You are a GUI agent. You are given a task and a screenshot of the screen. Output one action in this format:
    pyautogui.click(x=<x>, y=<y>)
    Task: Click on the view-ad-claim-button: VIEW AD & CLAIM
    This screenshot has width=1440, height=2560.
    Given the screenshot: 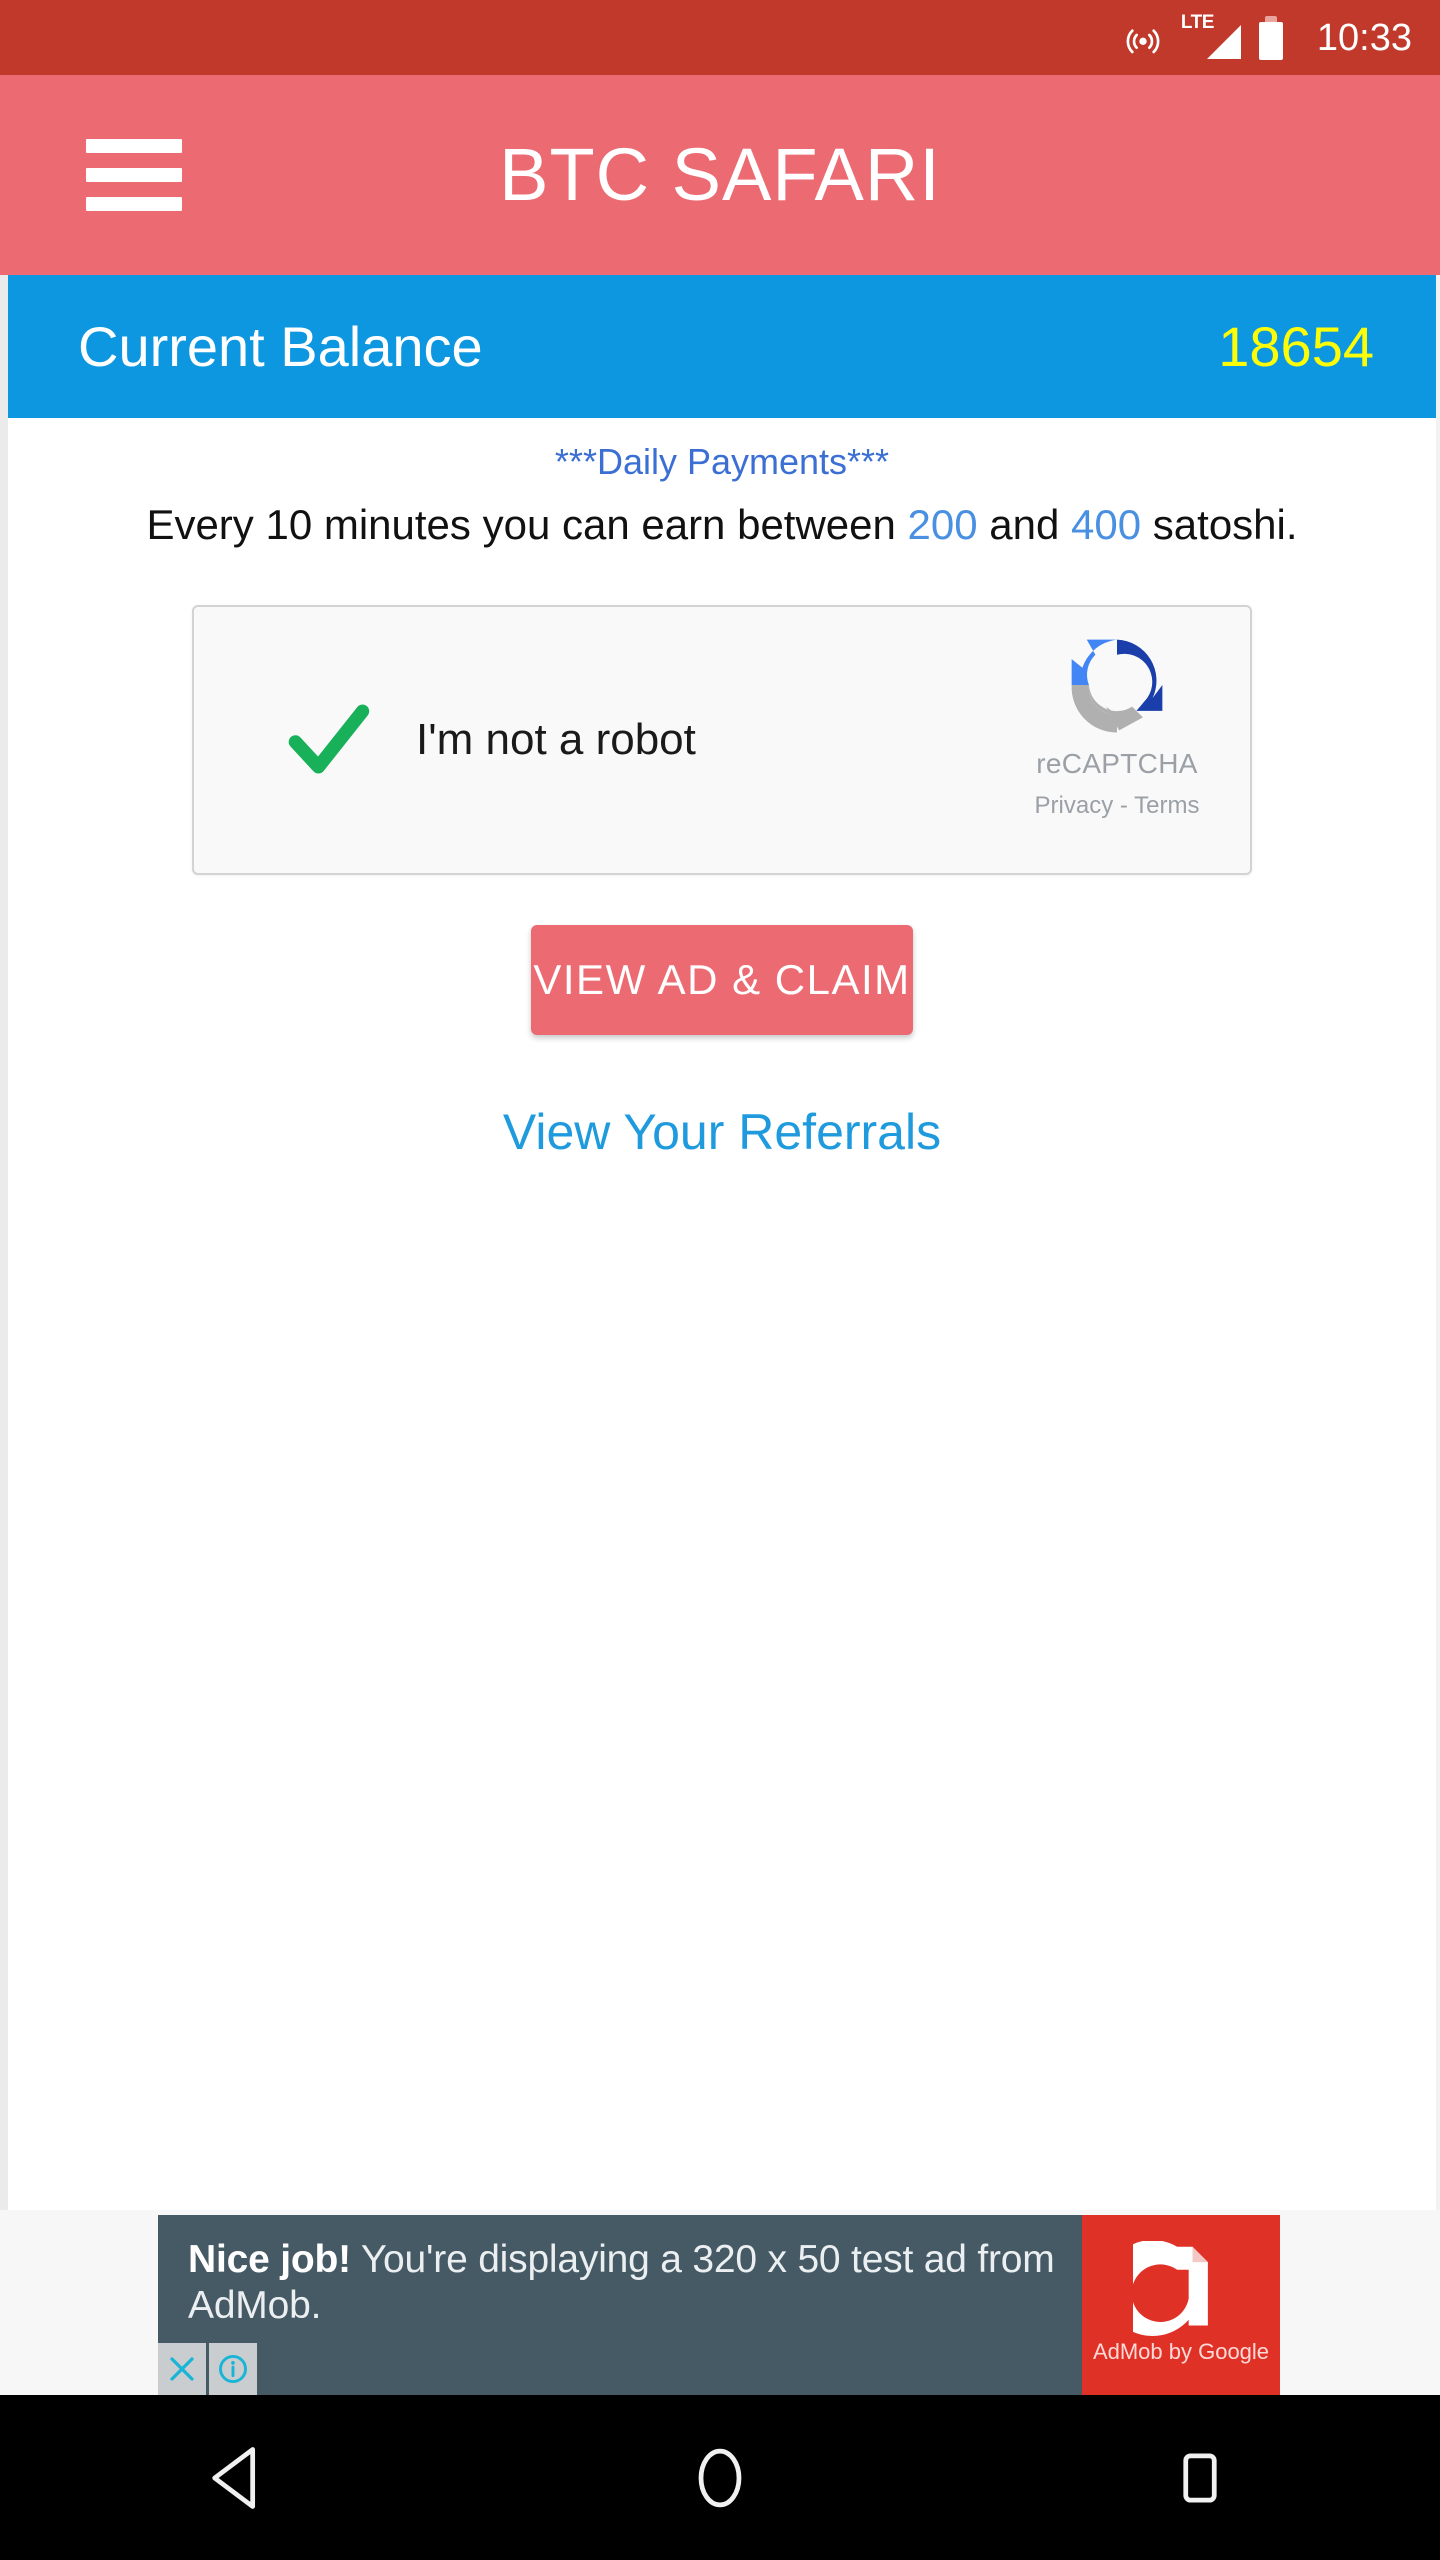 What is the action you would take?
    pyautogui.click(x=722, y=979)
    